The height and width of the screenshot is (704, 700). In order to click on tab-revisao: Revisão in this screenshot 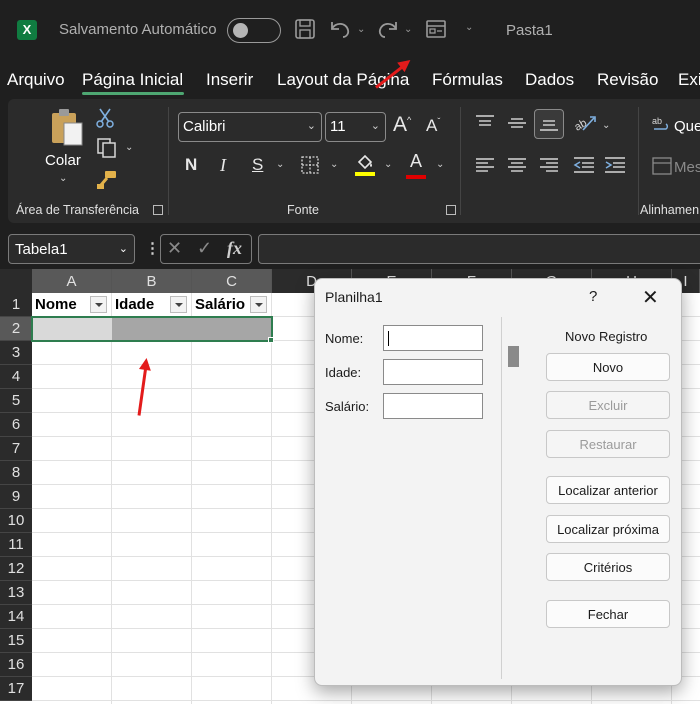, I will do `click(627, 80)`.